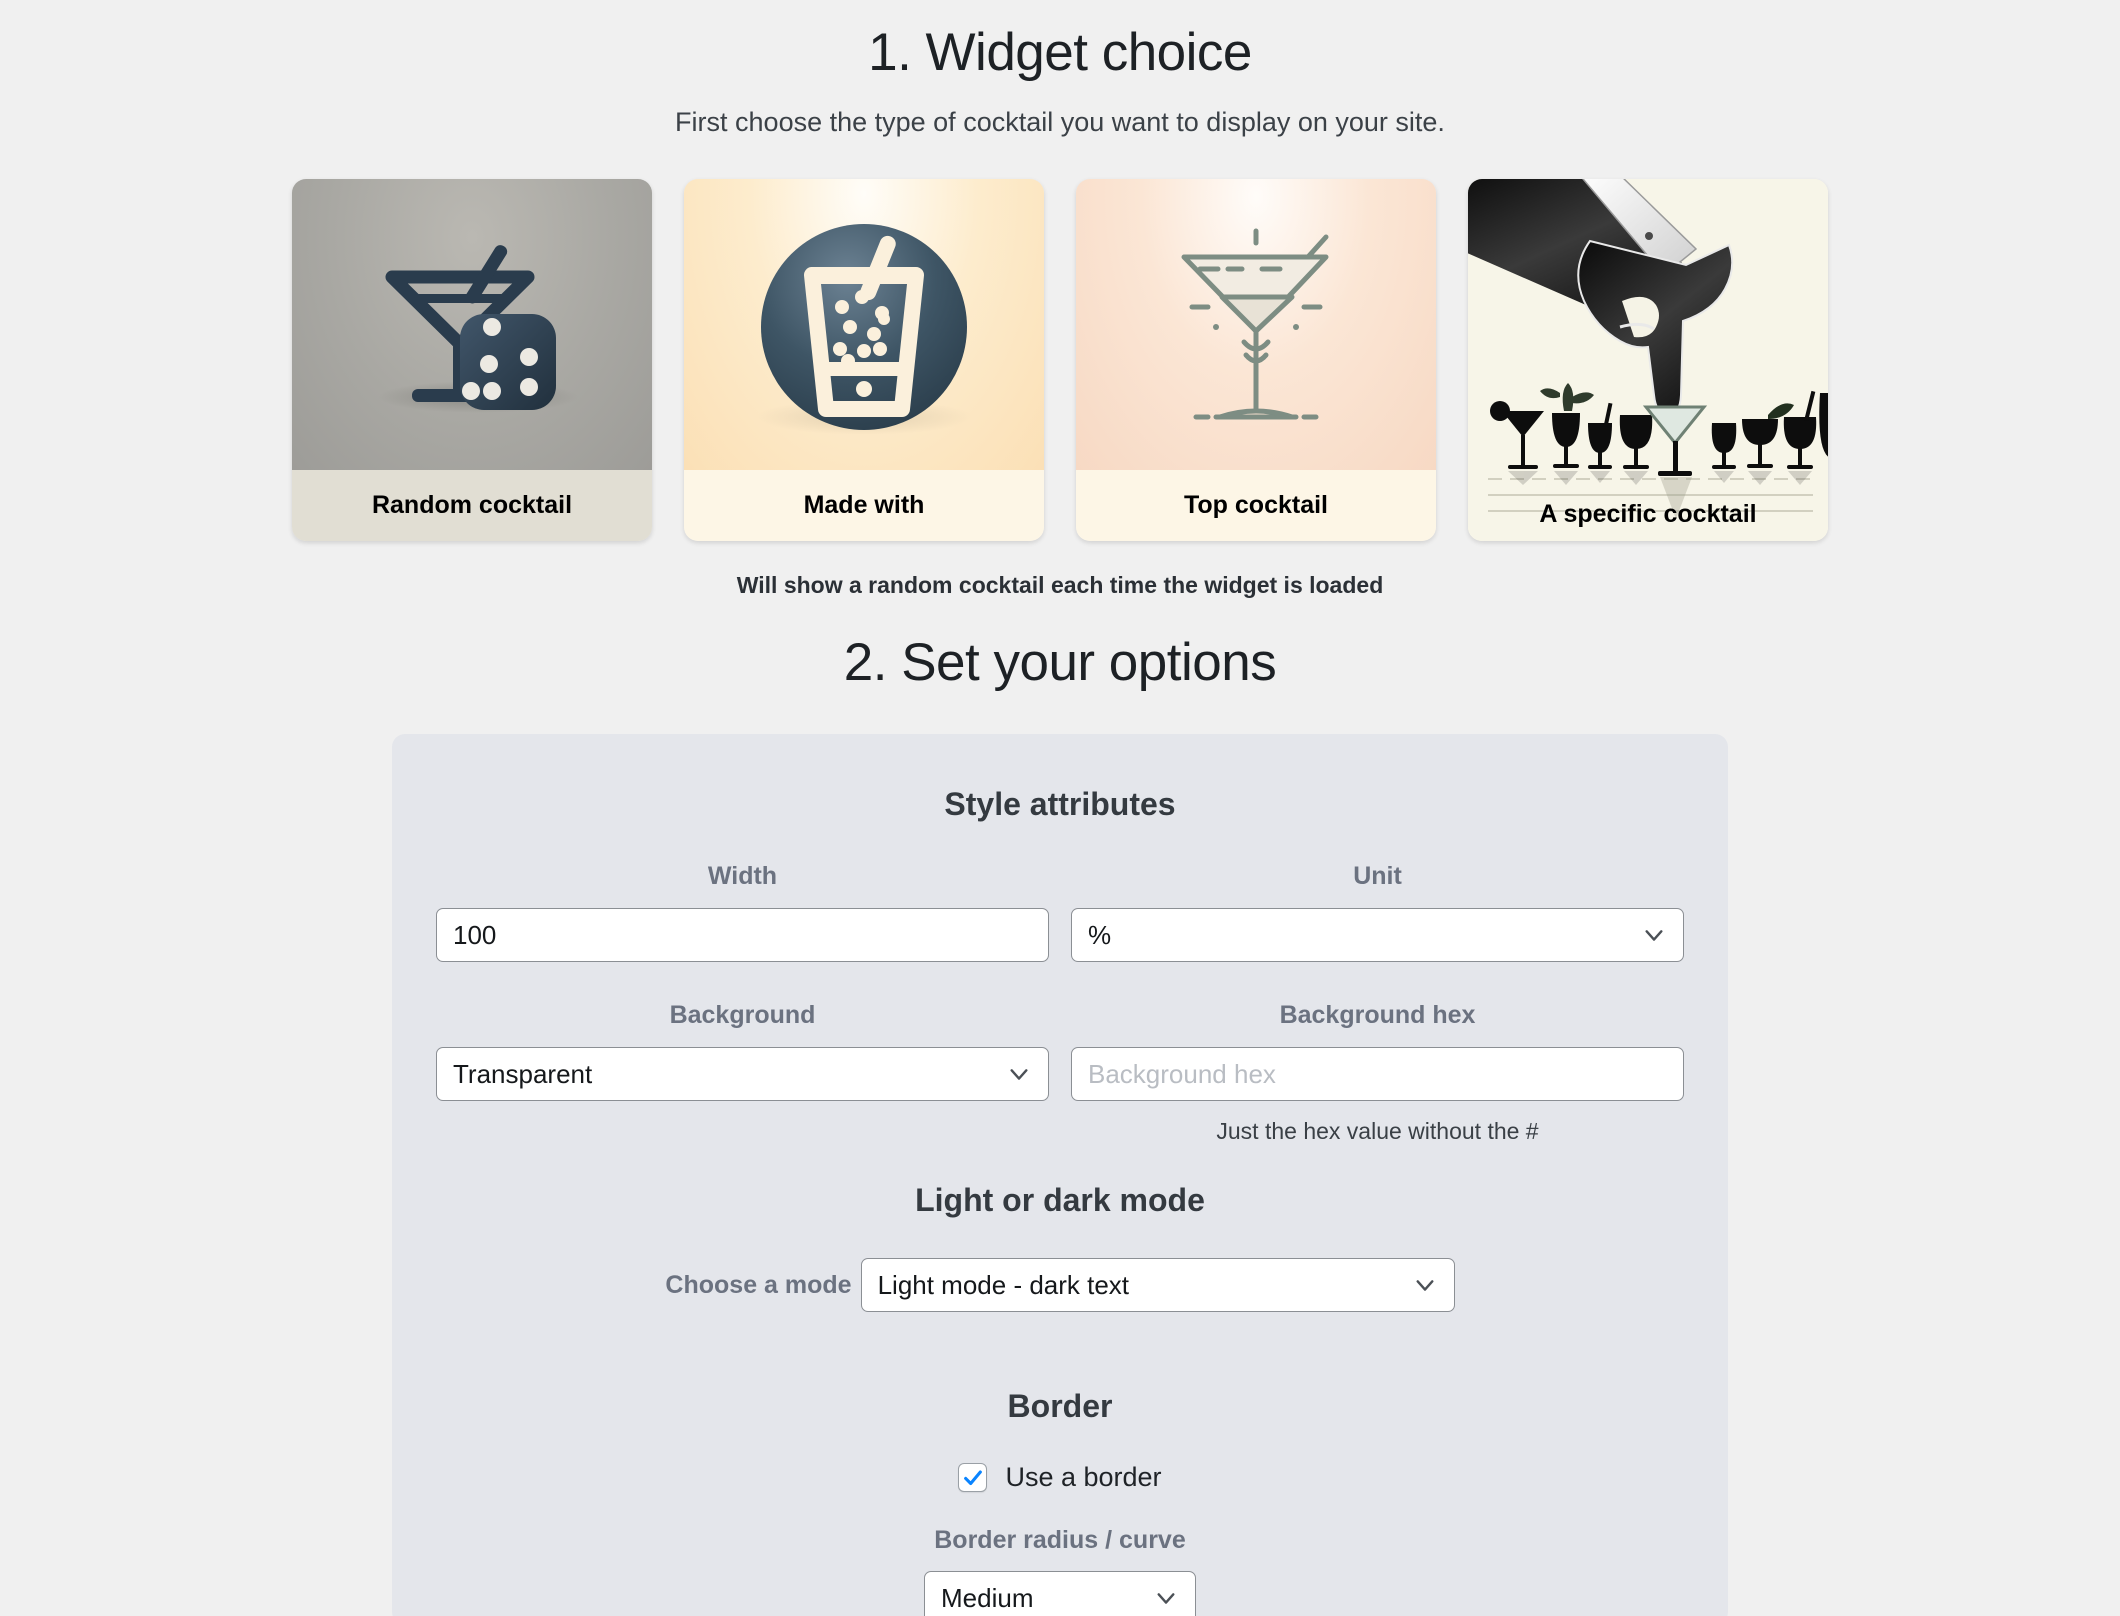 This screenshot has height=1616, width=2120. I want to click on use-border-checkbox, so click(973, 1477).